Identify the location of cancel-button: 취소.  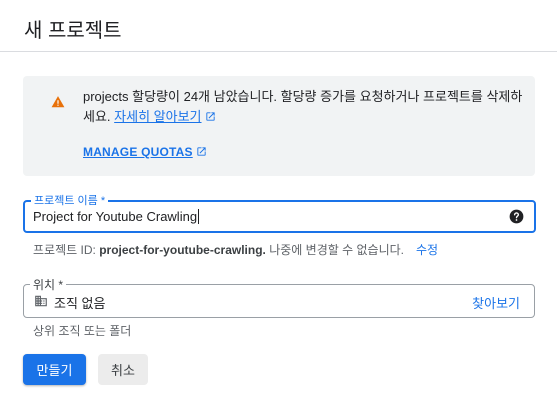
(123, 369).